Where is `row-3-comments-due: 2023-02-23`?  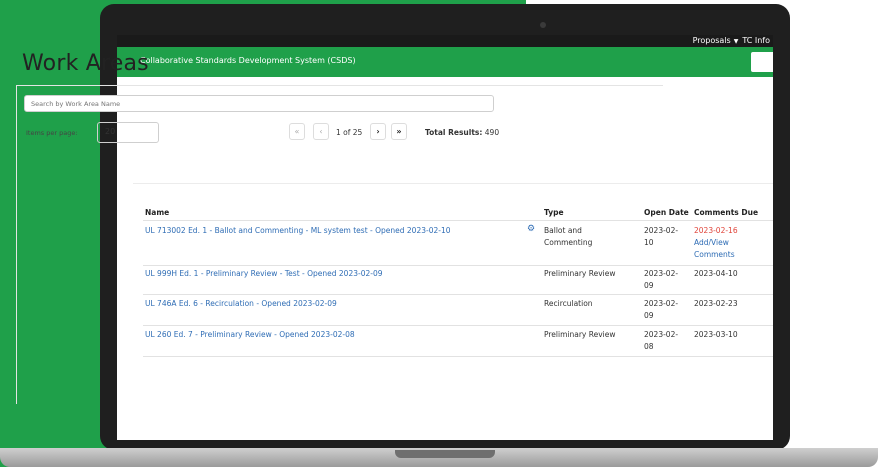 row-3-comments-due: 2023-02-23 is located at coordinates (716, 303).